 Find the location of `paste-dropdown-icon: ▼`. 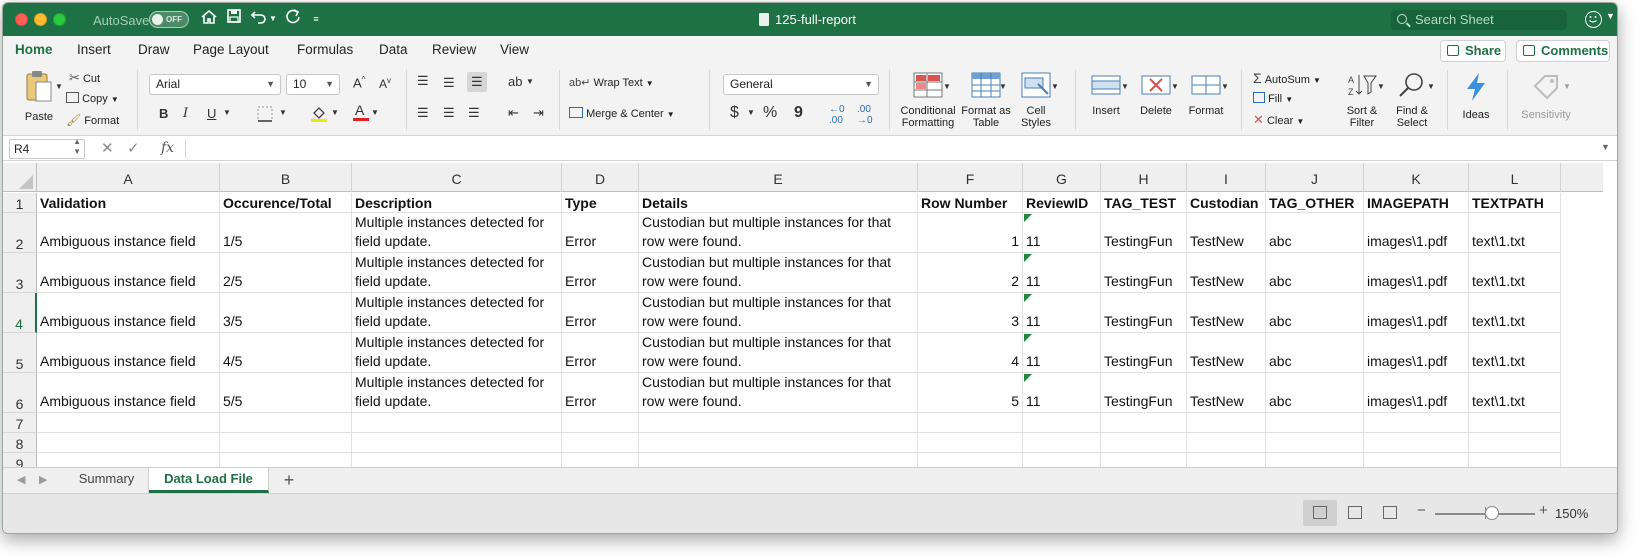

paste-dropdown-icon: ▼ is located at coordinates (59, 86).